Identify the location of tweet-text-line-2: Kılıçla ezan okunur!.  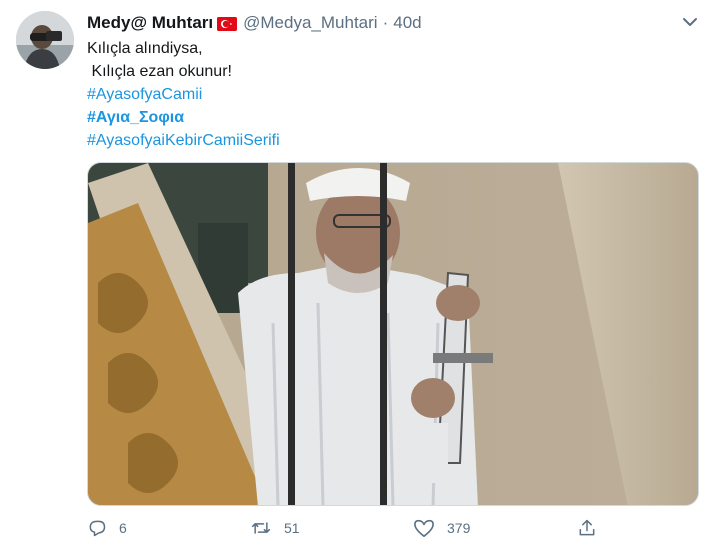
(159, 71).